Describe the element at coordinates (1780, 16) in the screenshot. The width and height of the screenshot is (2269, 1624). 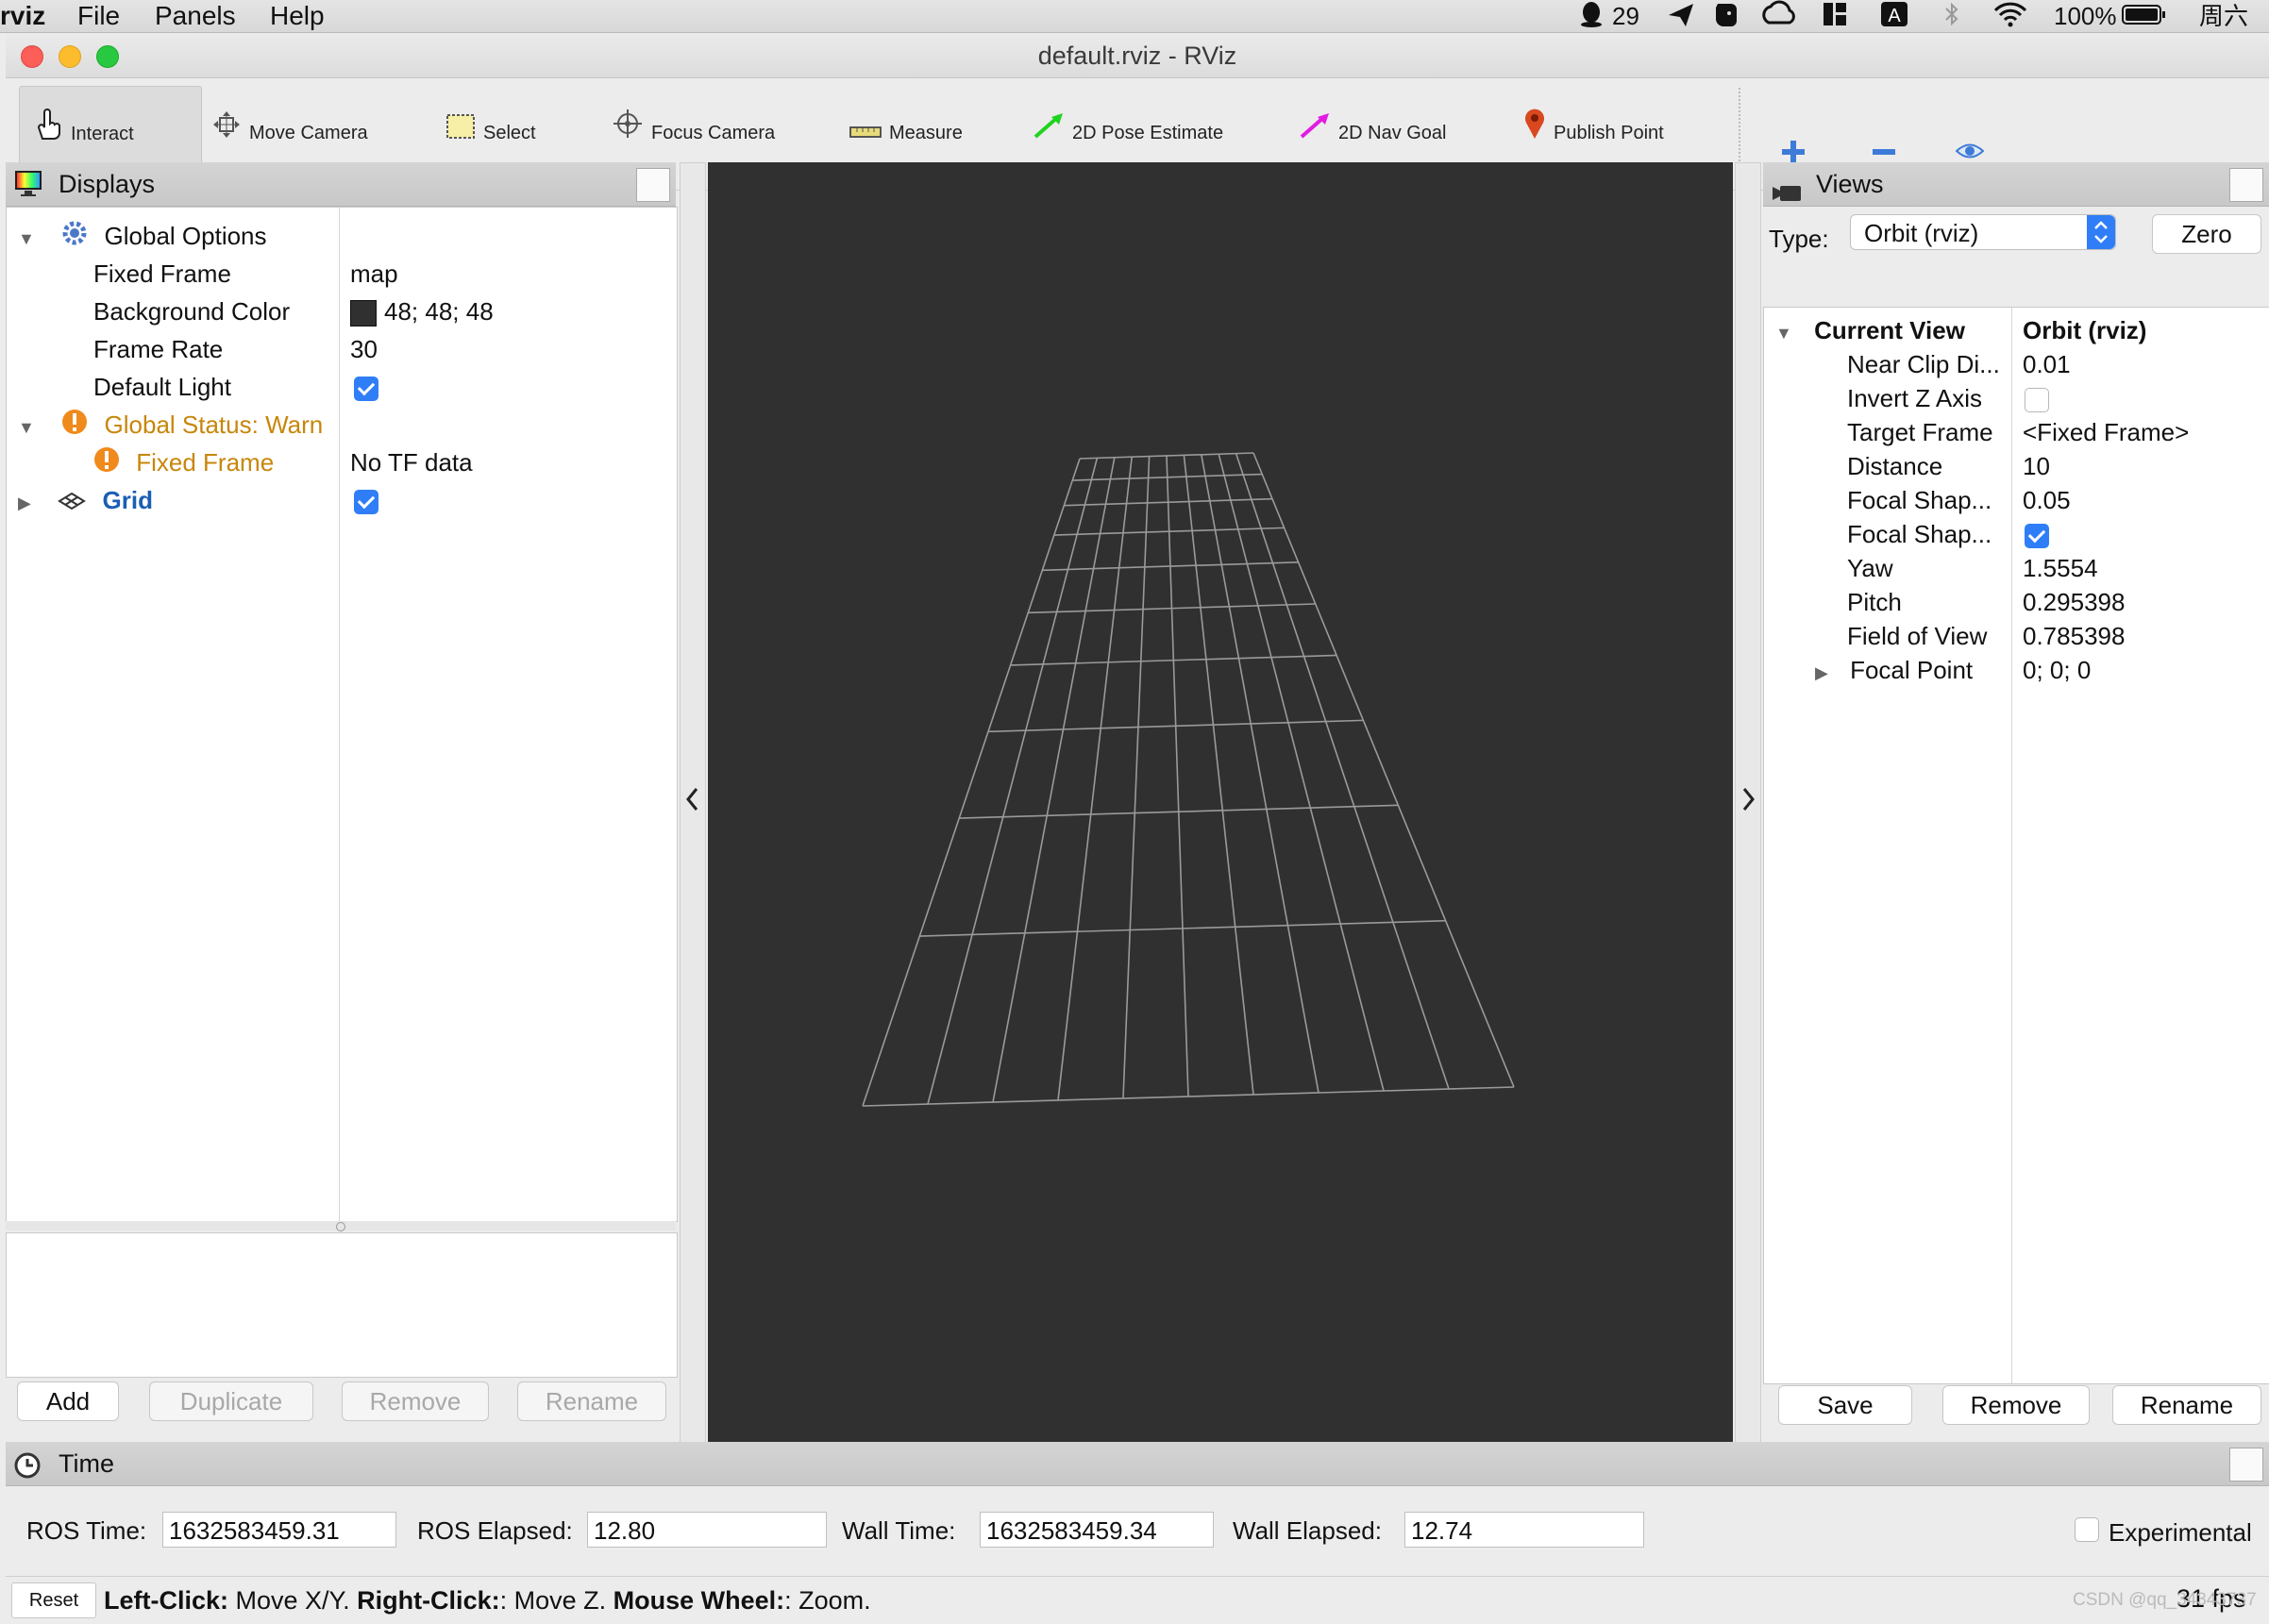
I see `creative-cloud-icon` at that location.